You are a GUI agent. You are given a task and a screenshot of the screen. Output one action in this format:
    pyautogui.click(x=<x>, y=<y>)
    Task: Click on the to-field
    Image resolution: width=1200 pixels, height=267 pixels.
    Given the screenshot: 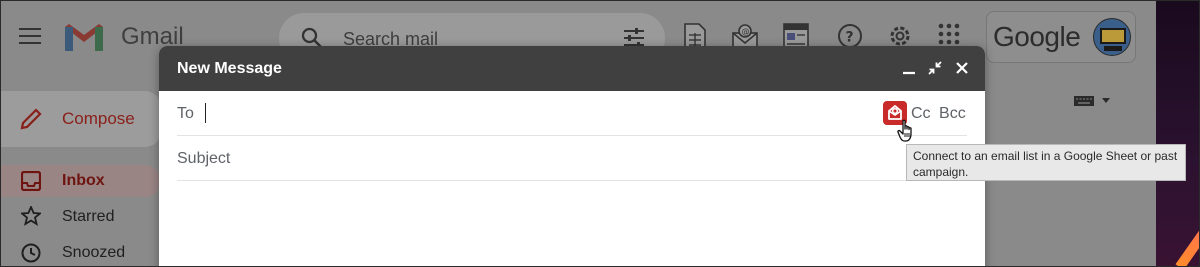 What is the action you would take?
    pyautogui.click(x=541, y=114)
    